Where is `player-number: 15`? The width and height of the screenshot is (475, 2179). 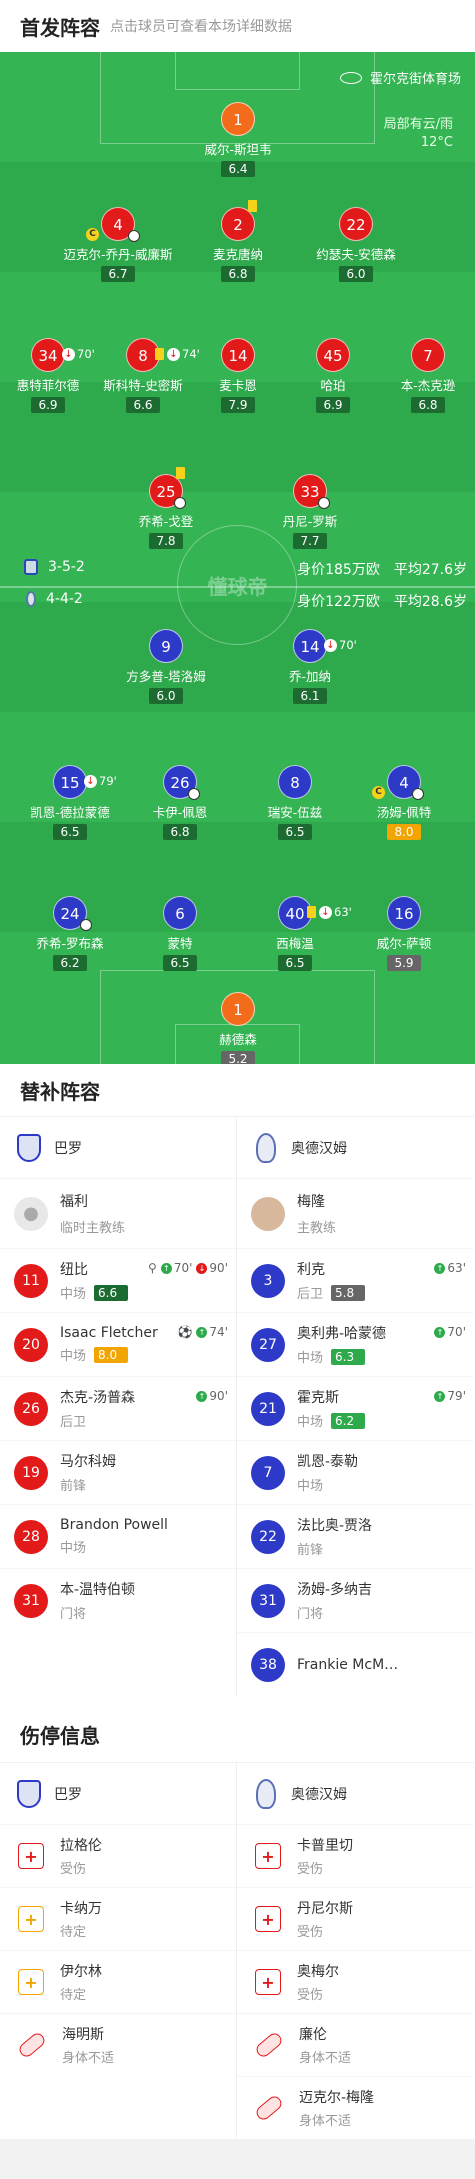
player-number: 15 is located at coordinates (70, 783).